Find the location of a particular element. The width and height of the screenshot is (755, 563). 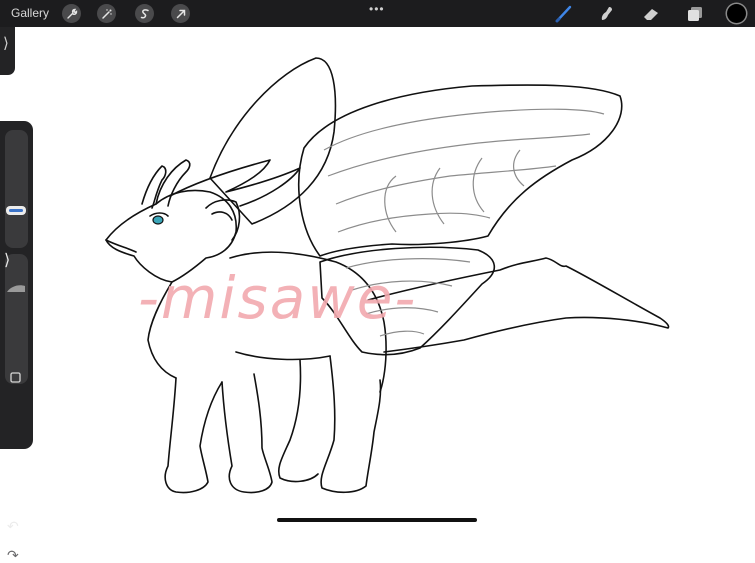

transform-button is located at coordinates (180, 13).